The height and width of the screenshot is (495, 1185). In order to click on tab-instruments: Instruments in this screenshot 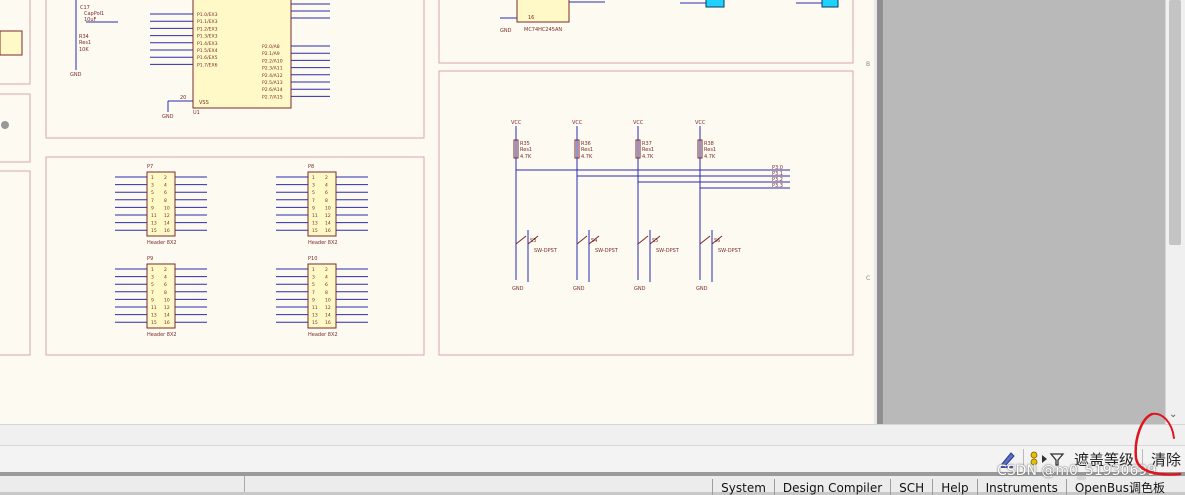, I will do `click(1021, 487)`.